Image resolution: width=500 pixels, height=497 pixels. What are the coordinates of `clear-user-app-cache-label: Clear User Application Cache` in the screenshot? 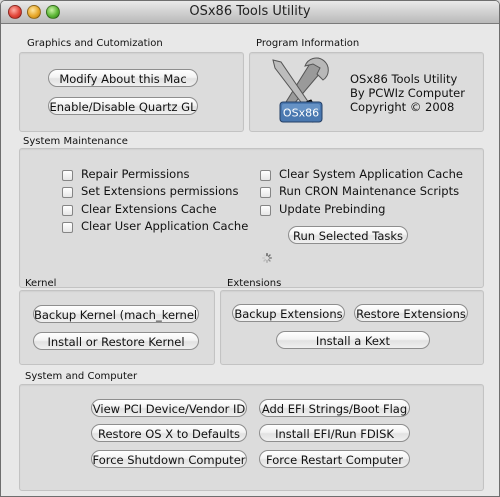 It's located at (165, 226).